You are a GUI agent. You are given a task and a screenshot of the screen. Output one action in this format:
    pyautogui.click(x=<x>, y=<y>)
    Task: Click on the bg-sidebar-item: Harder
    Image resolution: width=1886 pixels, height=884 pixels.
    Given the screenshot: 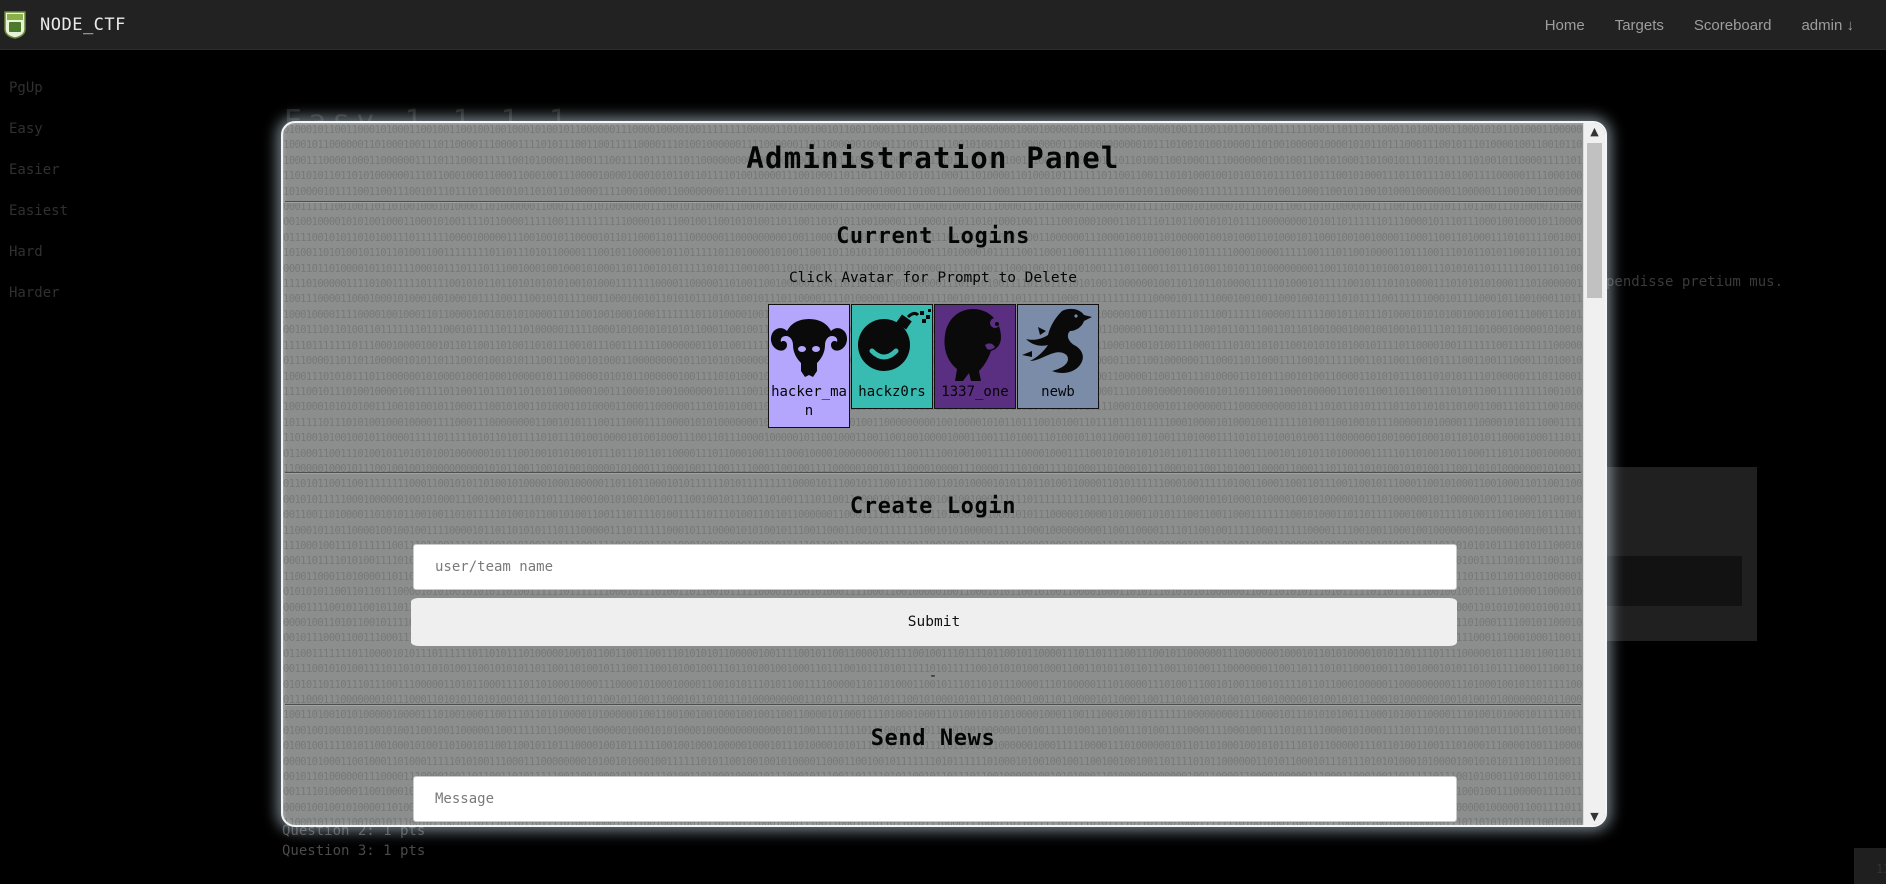 What is the action you would take?
    pyautogui.click(x=34, y=293)
    